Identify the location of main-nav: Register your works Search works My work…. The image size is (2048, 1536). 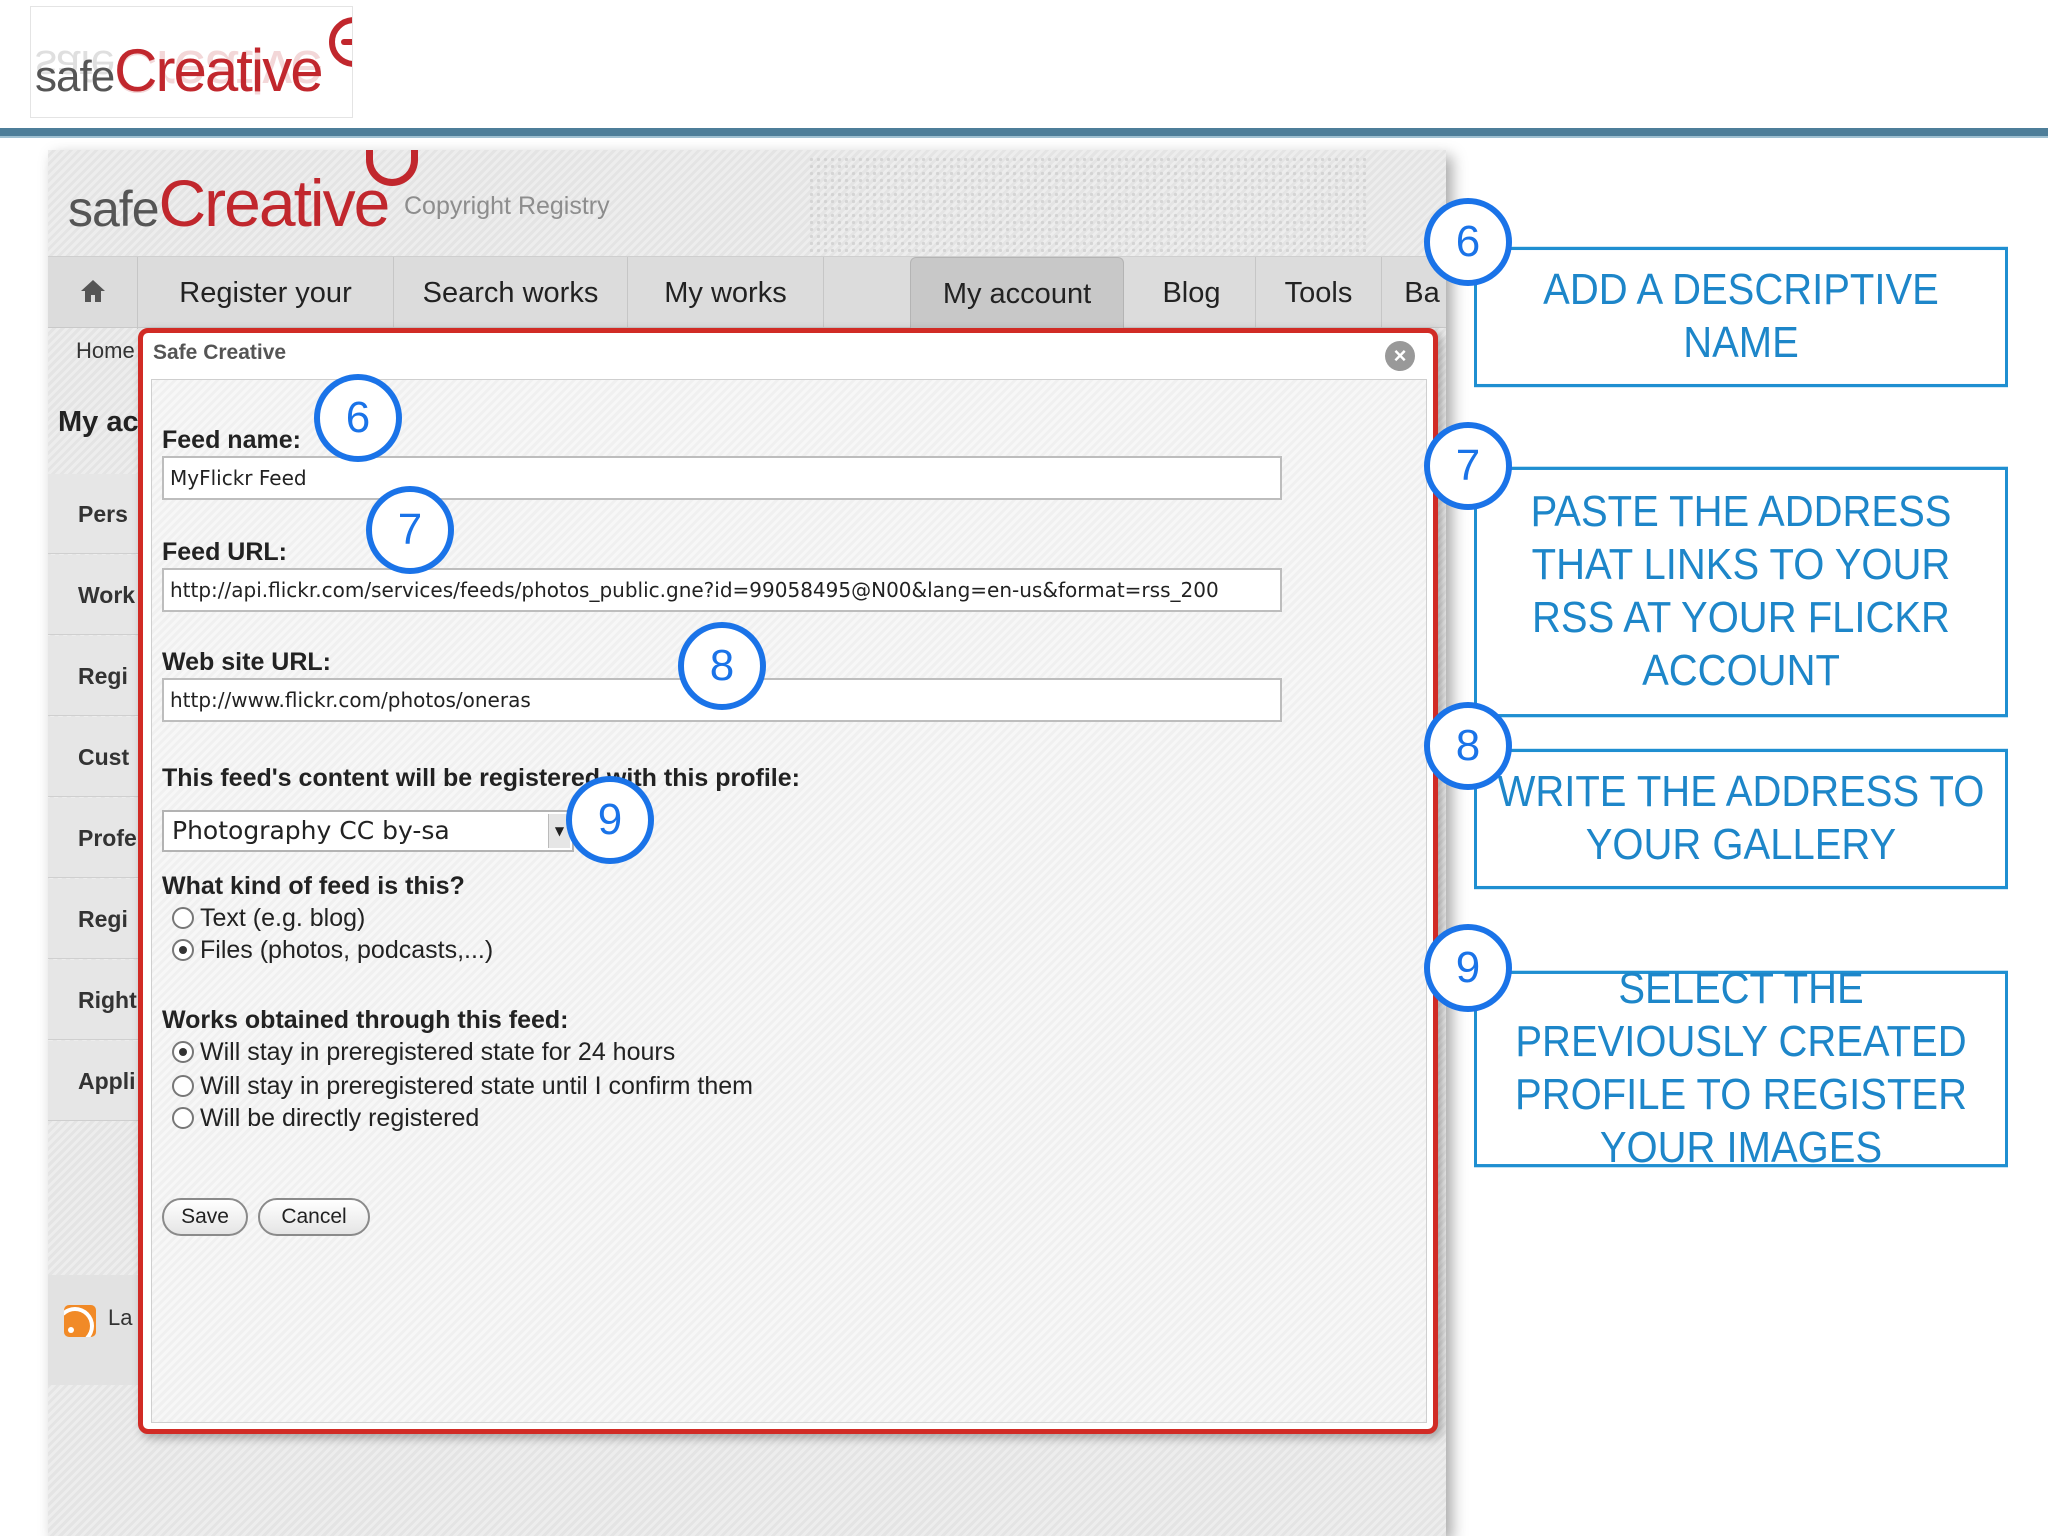
(747, 318).